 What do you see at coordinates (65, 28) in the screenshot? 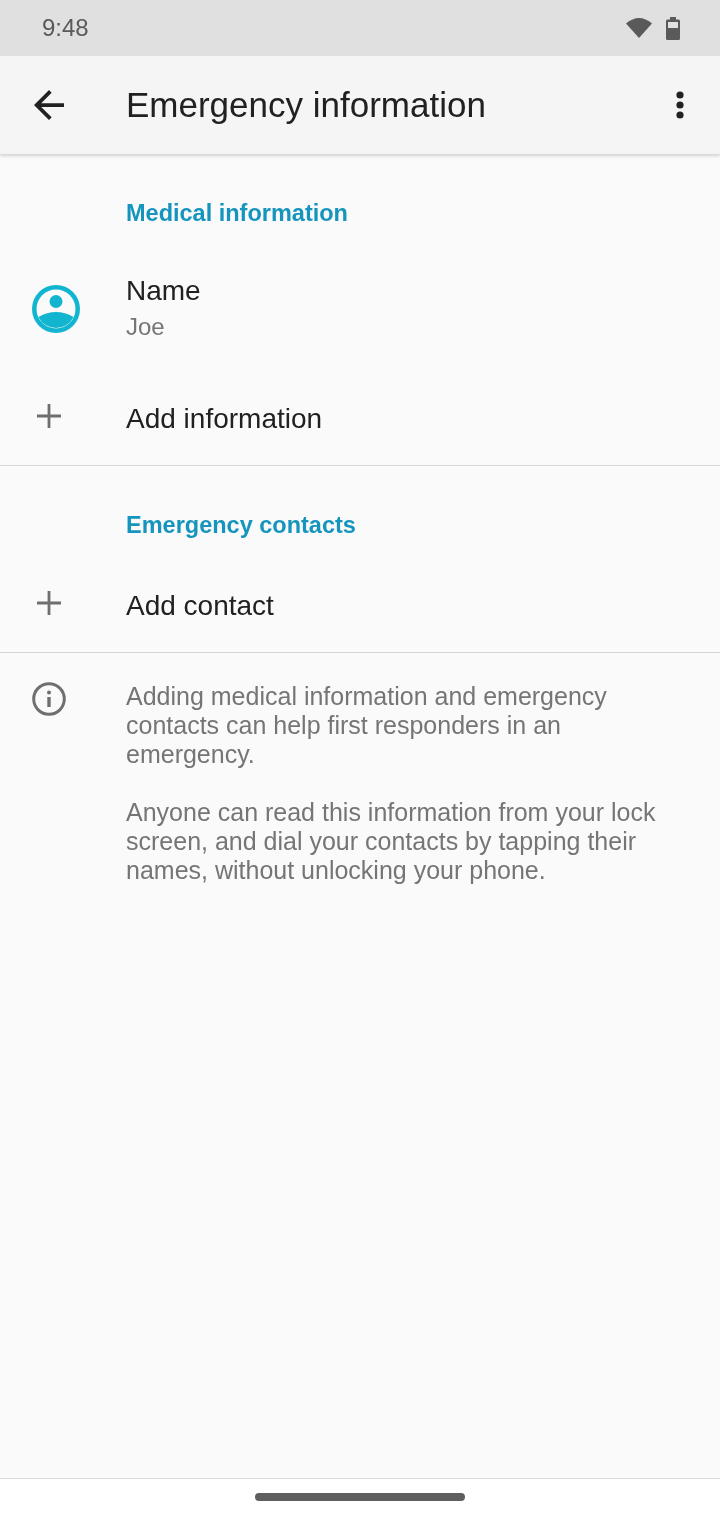
I see `status-time: 9:48` at bounding box center [65, 28].